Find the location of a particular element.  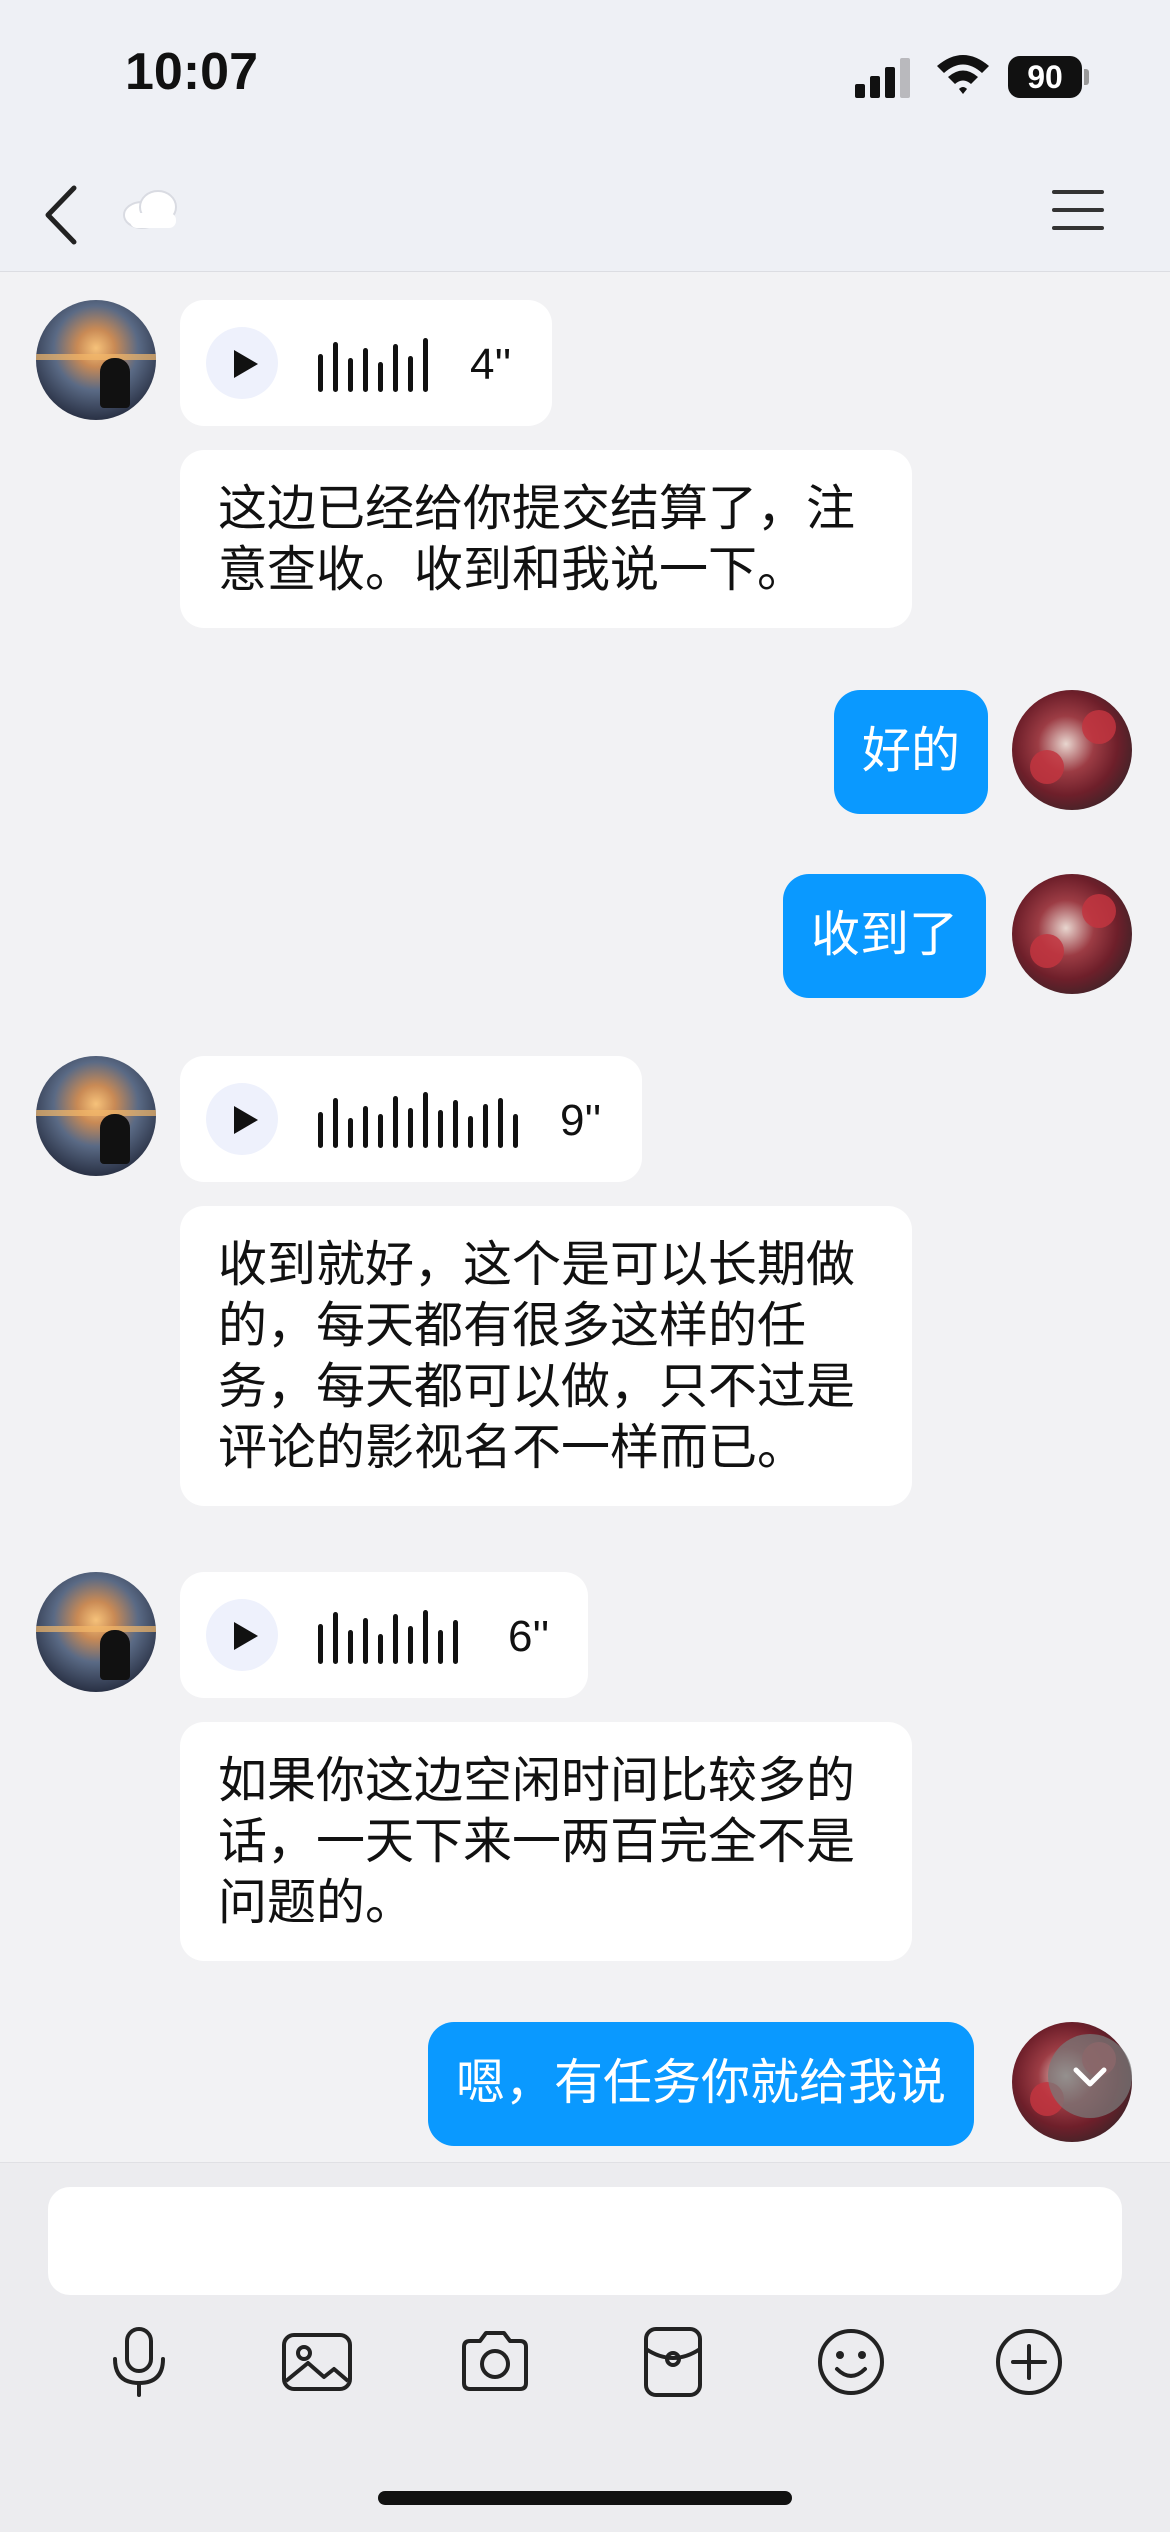

message-input is located at coordinates (585, 2241).